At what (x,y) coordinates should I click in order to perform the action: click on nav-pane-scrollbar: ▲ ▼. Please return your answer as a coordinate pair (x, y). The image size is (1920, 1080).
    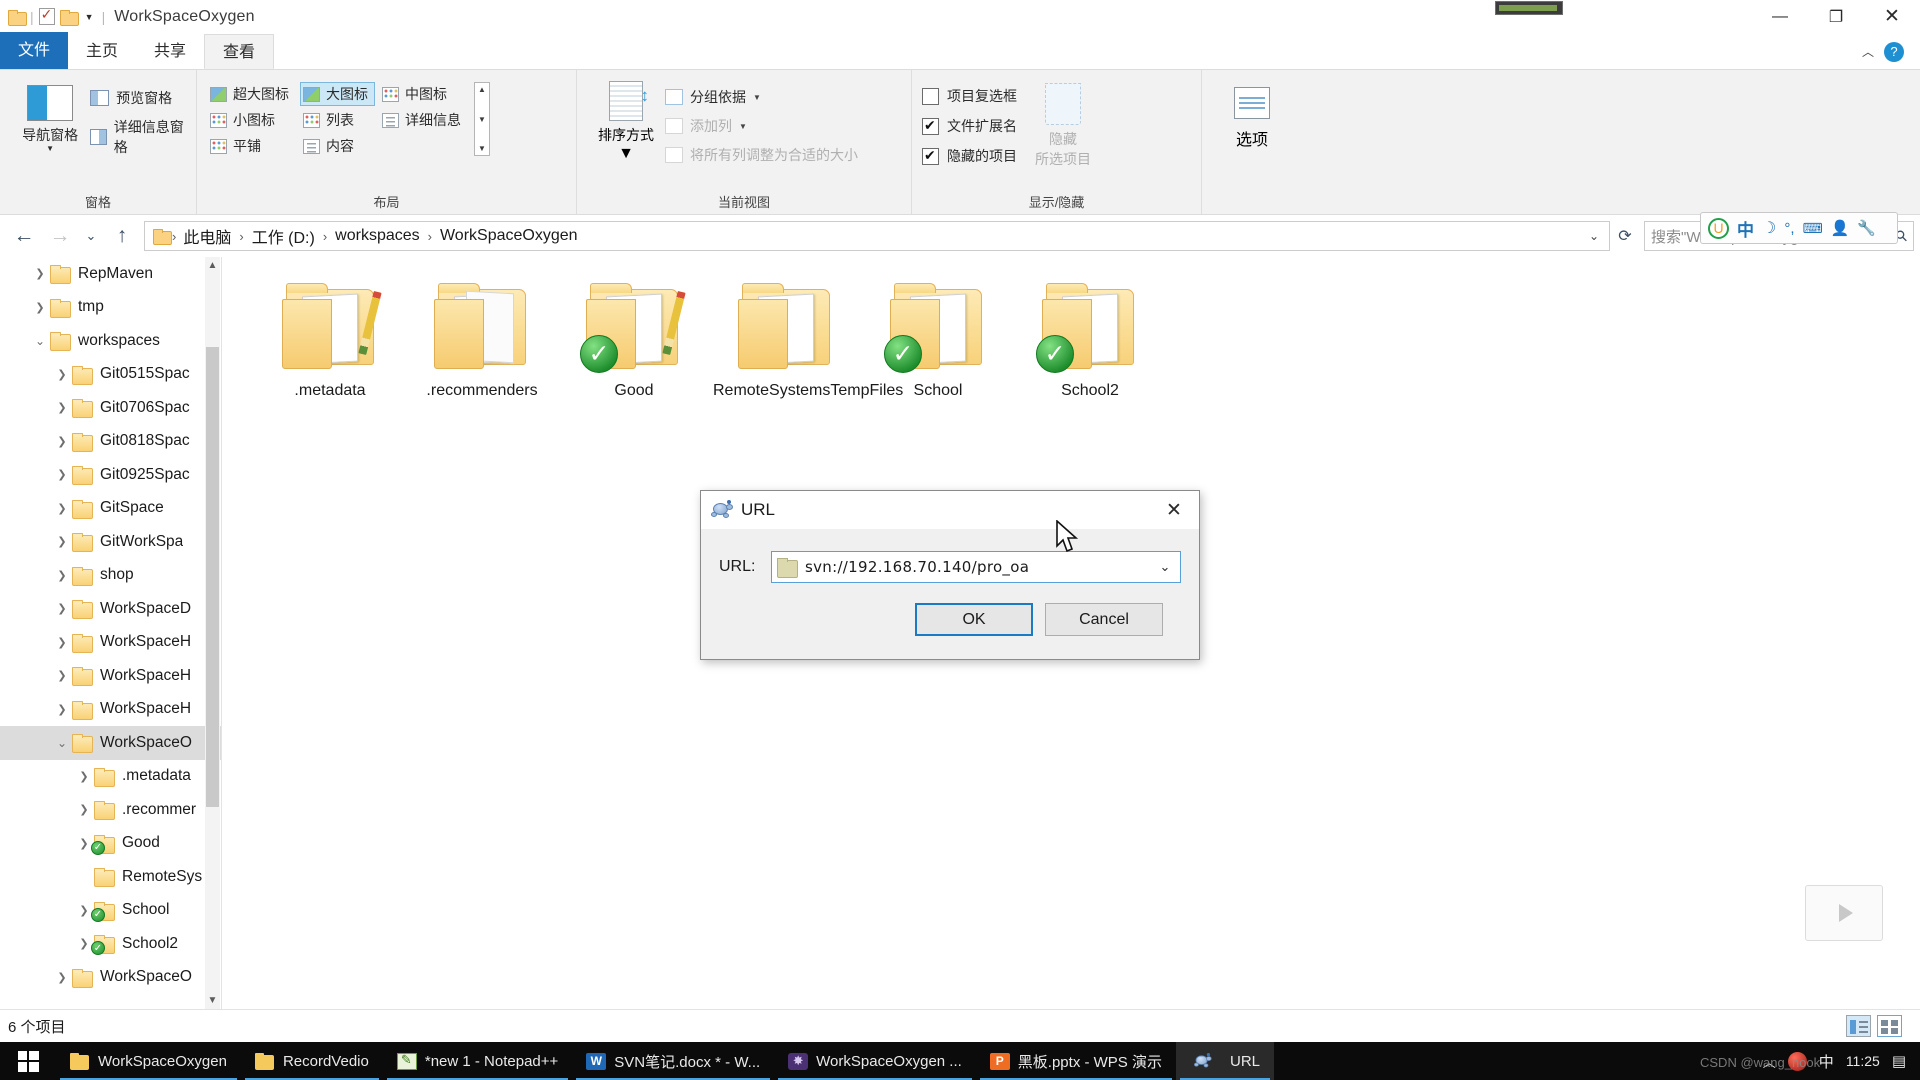
    Looking at the image, I should click on (212, 633).